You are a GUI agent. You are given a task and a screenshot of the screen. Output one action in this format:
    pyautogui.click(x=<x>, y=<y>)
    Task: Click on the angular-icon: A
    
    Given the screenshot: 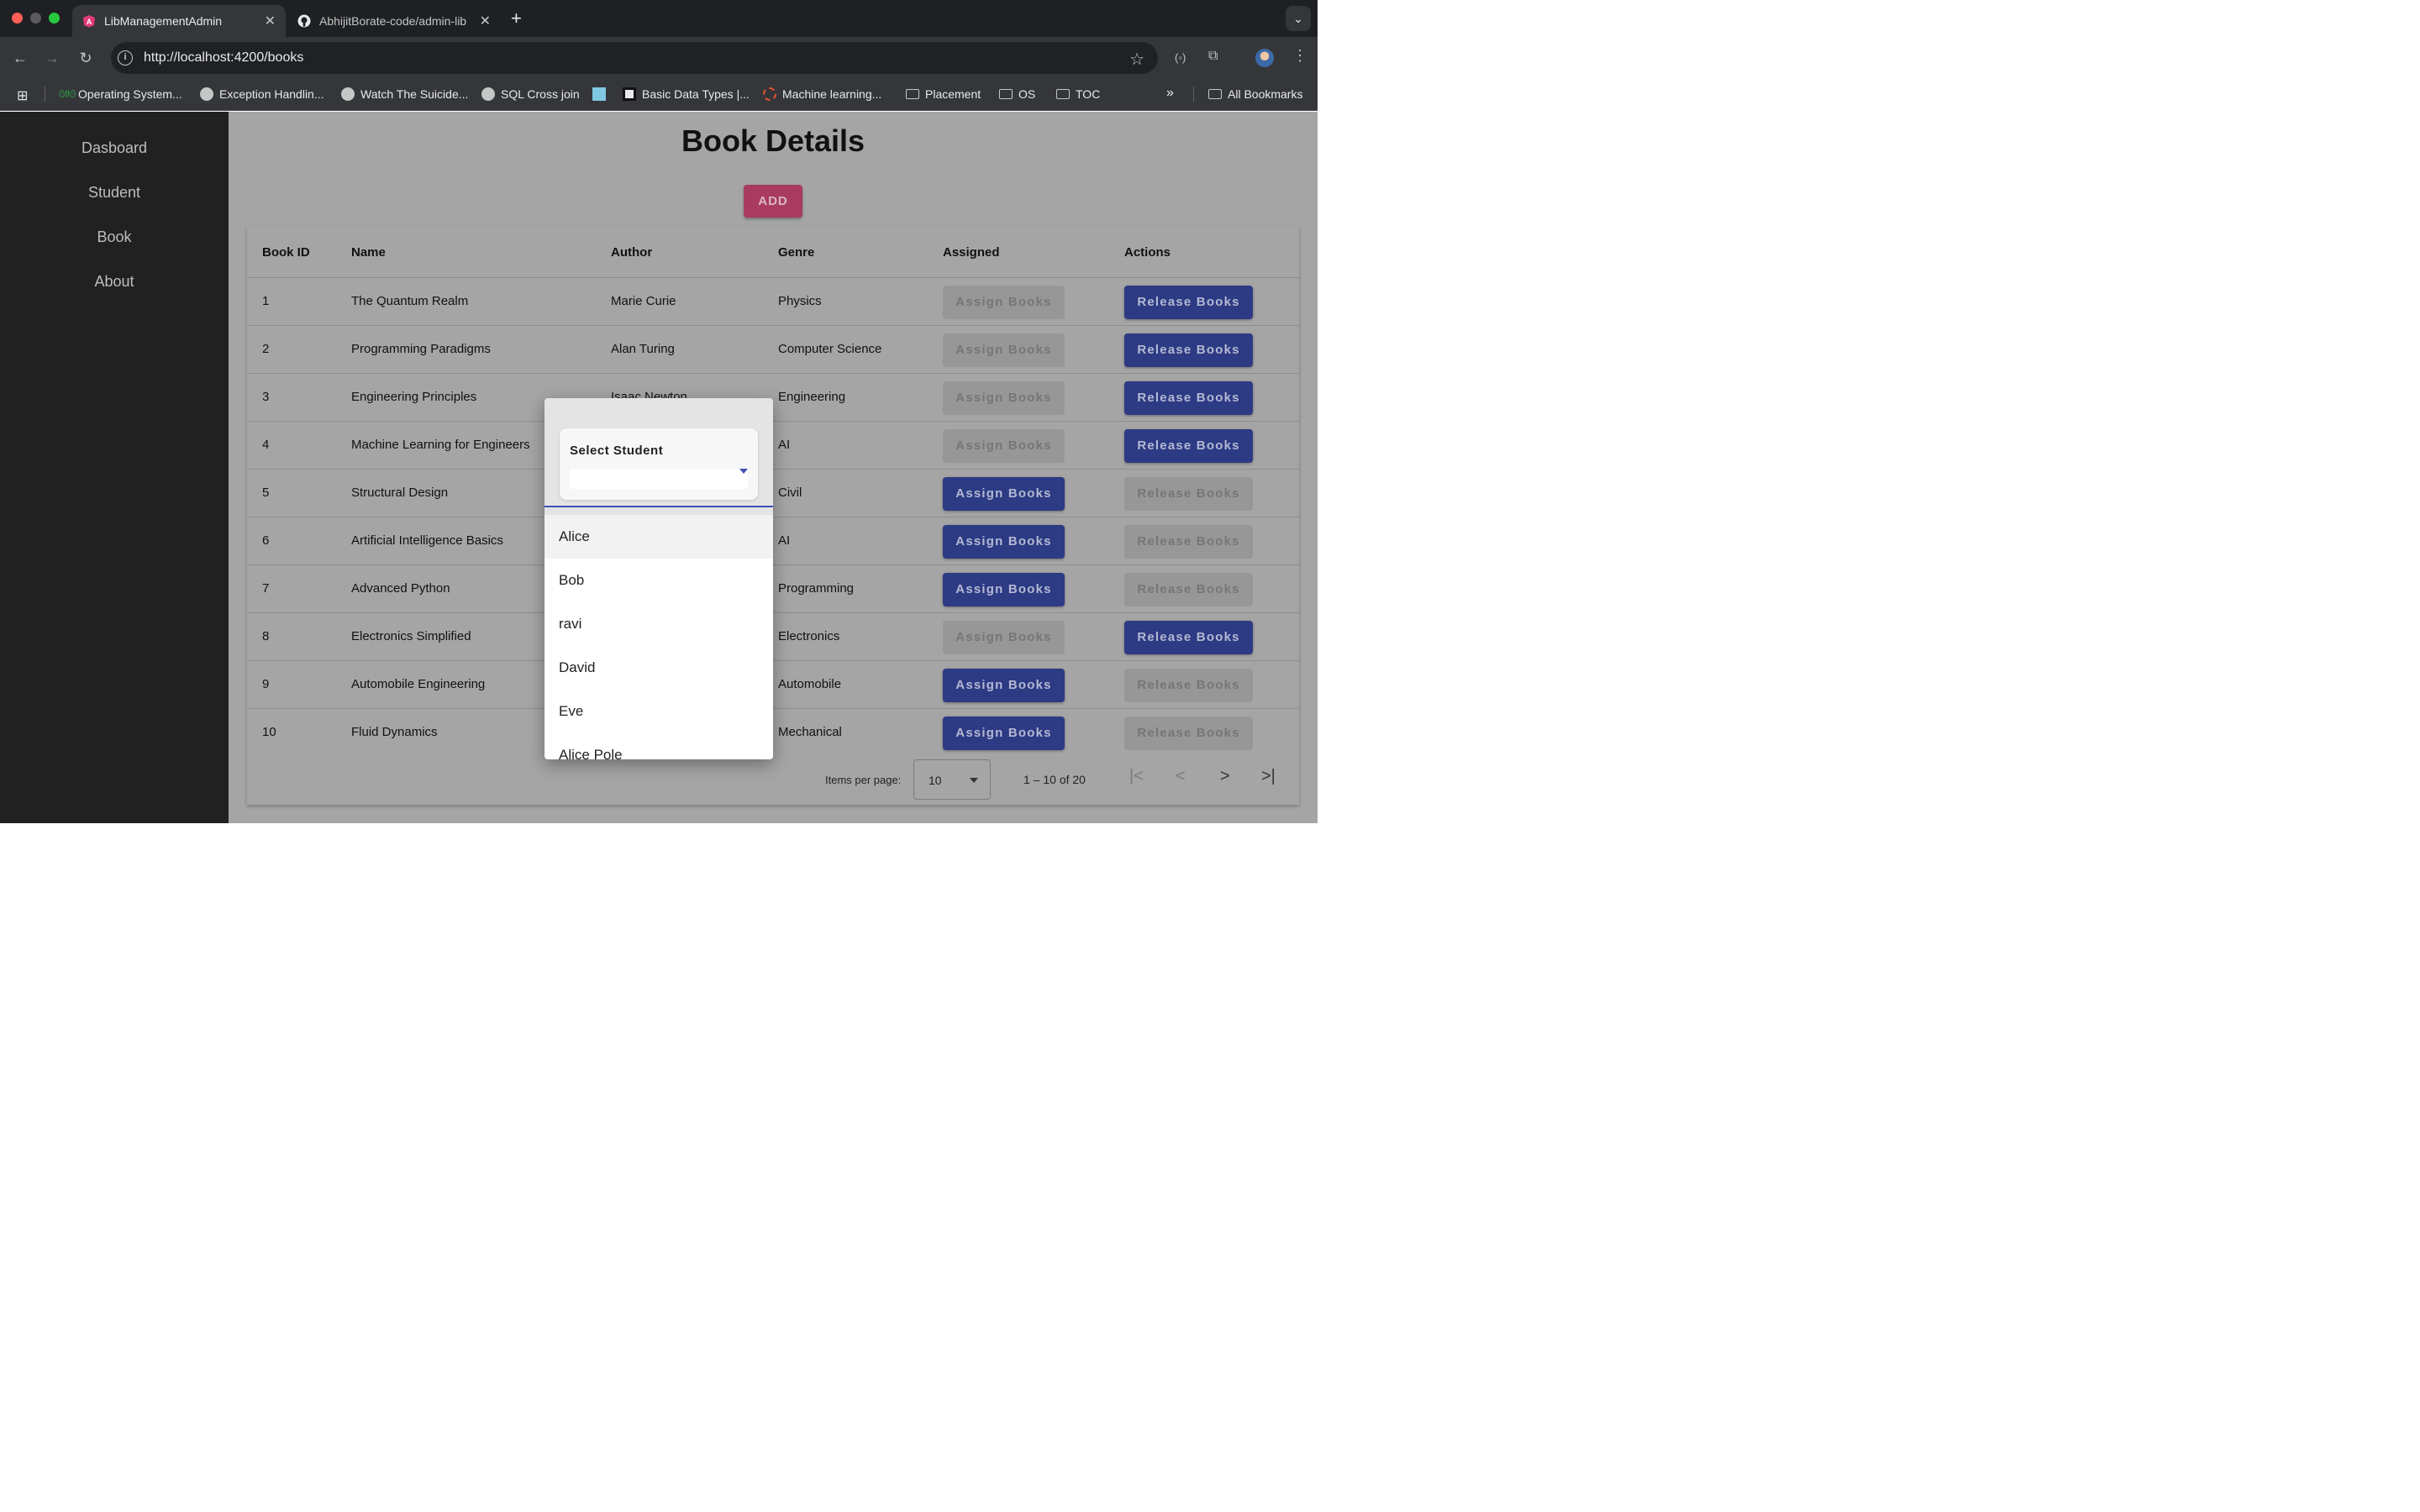 What is the action you would take?
    pyautogui.click(x=89, y=21)
    